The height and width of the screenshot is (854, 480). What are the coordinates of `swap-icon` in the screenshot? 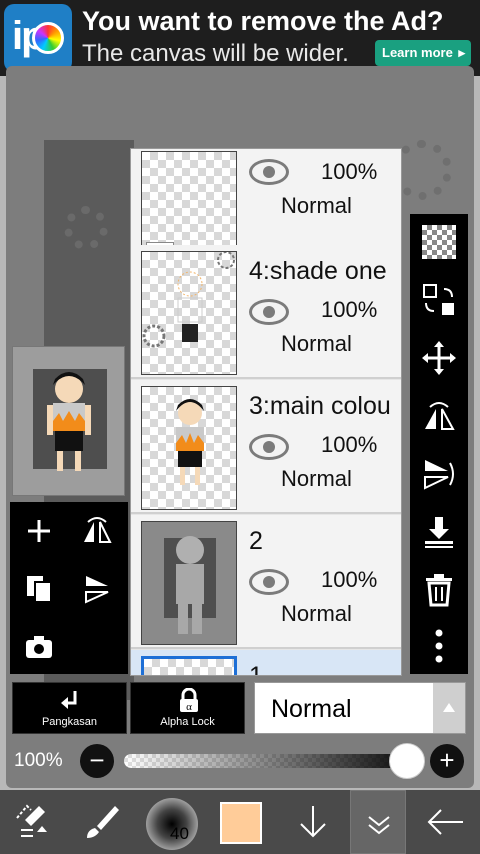 It's located at (438, 299).